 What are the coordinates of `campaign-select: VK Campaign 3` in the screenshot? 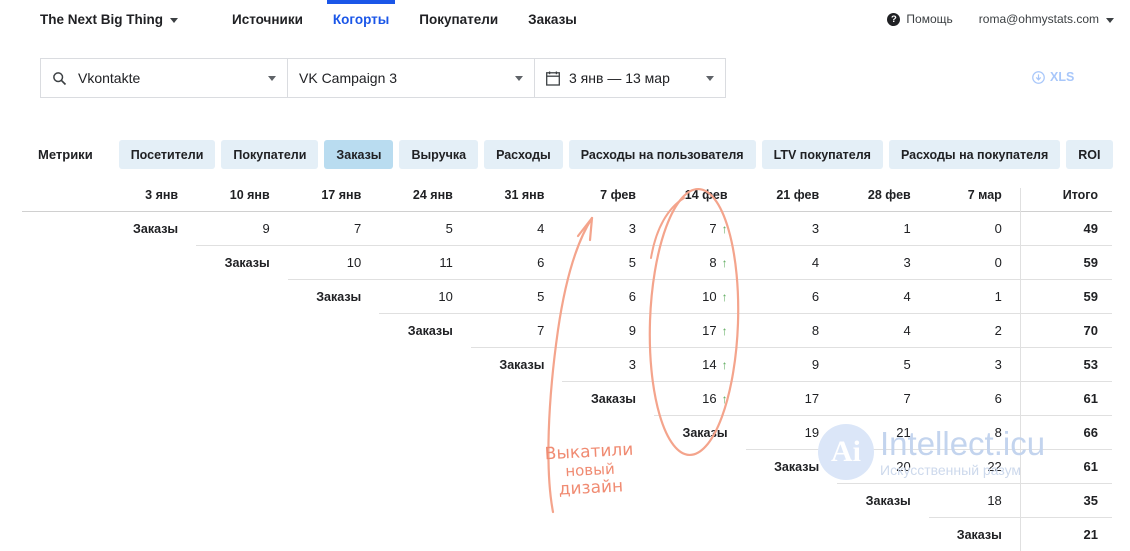 It's located at (411, 78).